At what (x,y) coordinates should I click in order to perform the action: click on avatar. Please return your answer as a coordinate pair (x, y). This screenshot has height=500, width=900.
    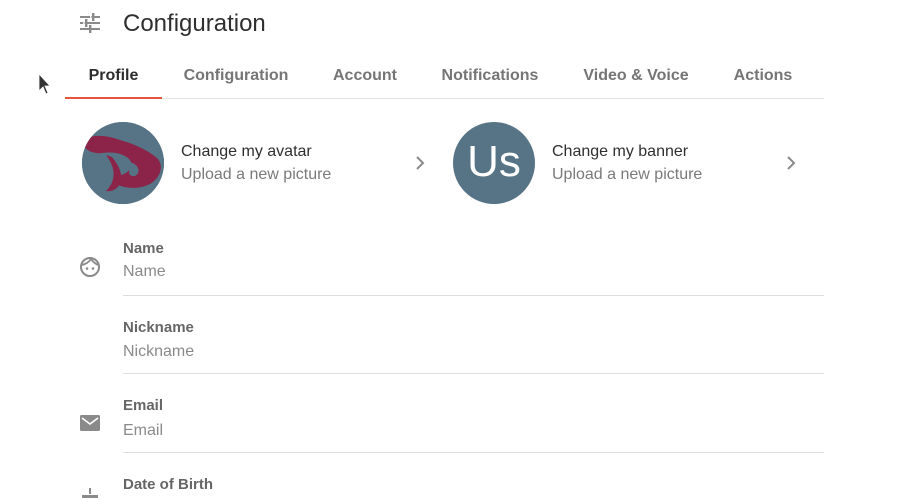
    Looking at the image, I should click on (123, 163).